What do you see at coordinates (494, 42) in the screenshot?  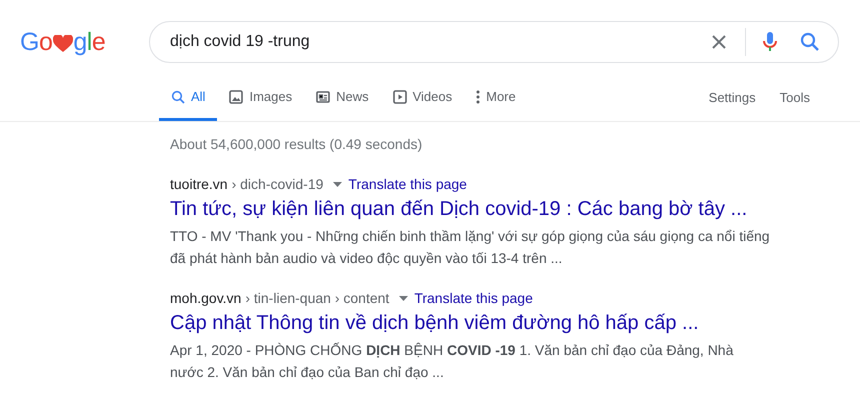 I see `search-bar: dịch covid 19 -trung` at bounding box center [494, 42].